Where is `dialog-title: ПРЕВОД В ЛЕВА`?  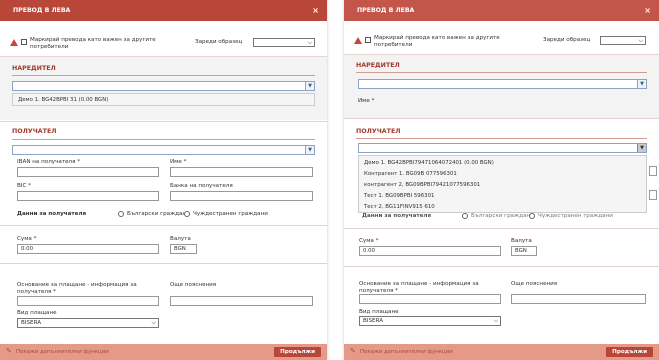 dialog-title: ПРЕВОД В ЛЕВА is located at coordinates (42, 10).